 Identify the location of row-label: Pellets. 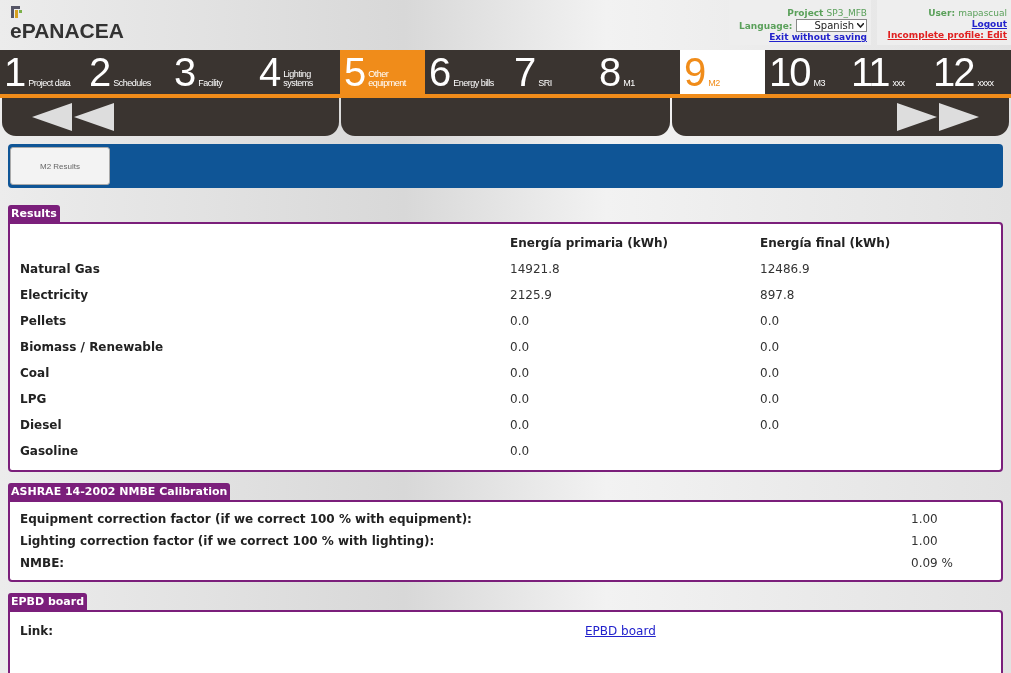
(44, 321).